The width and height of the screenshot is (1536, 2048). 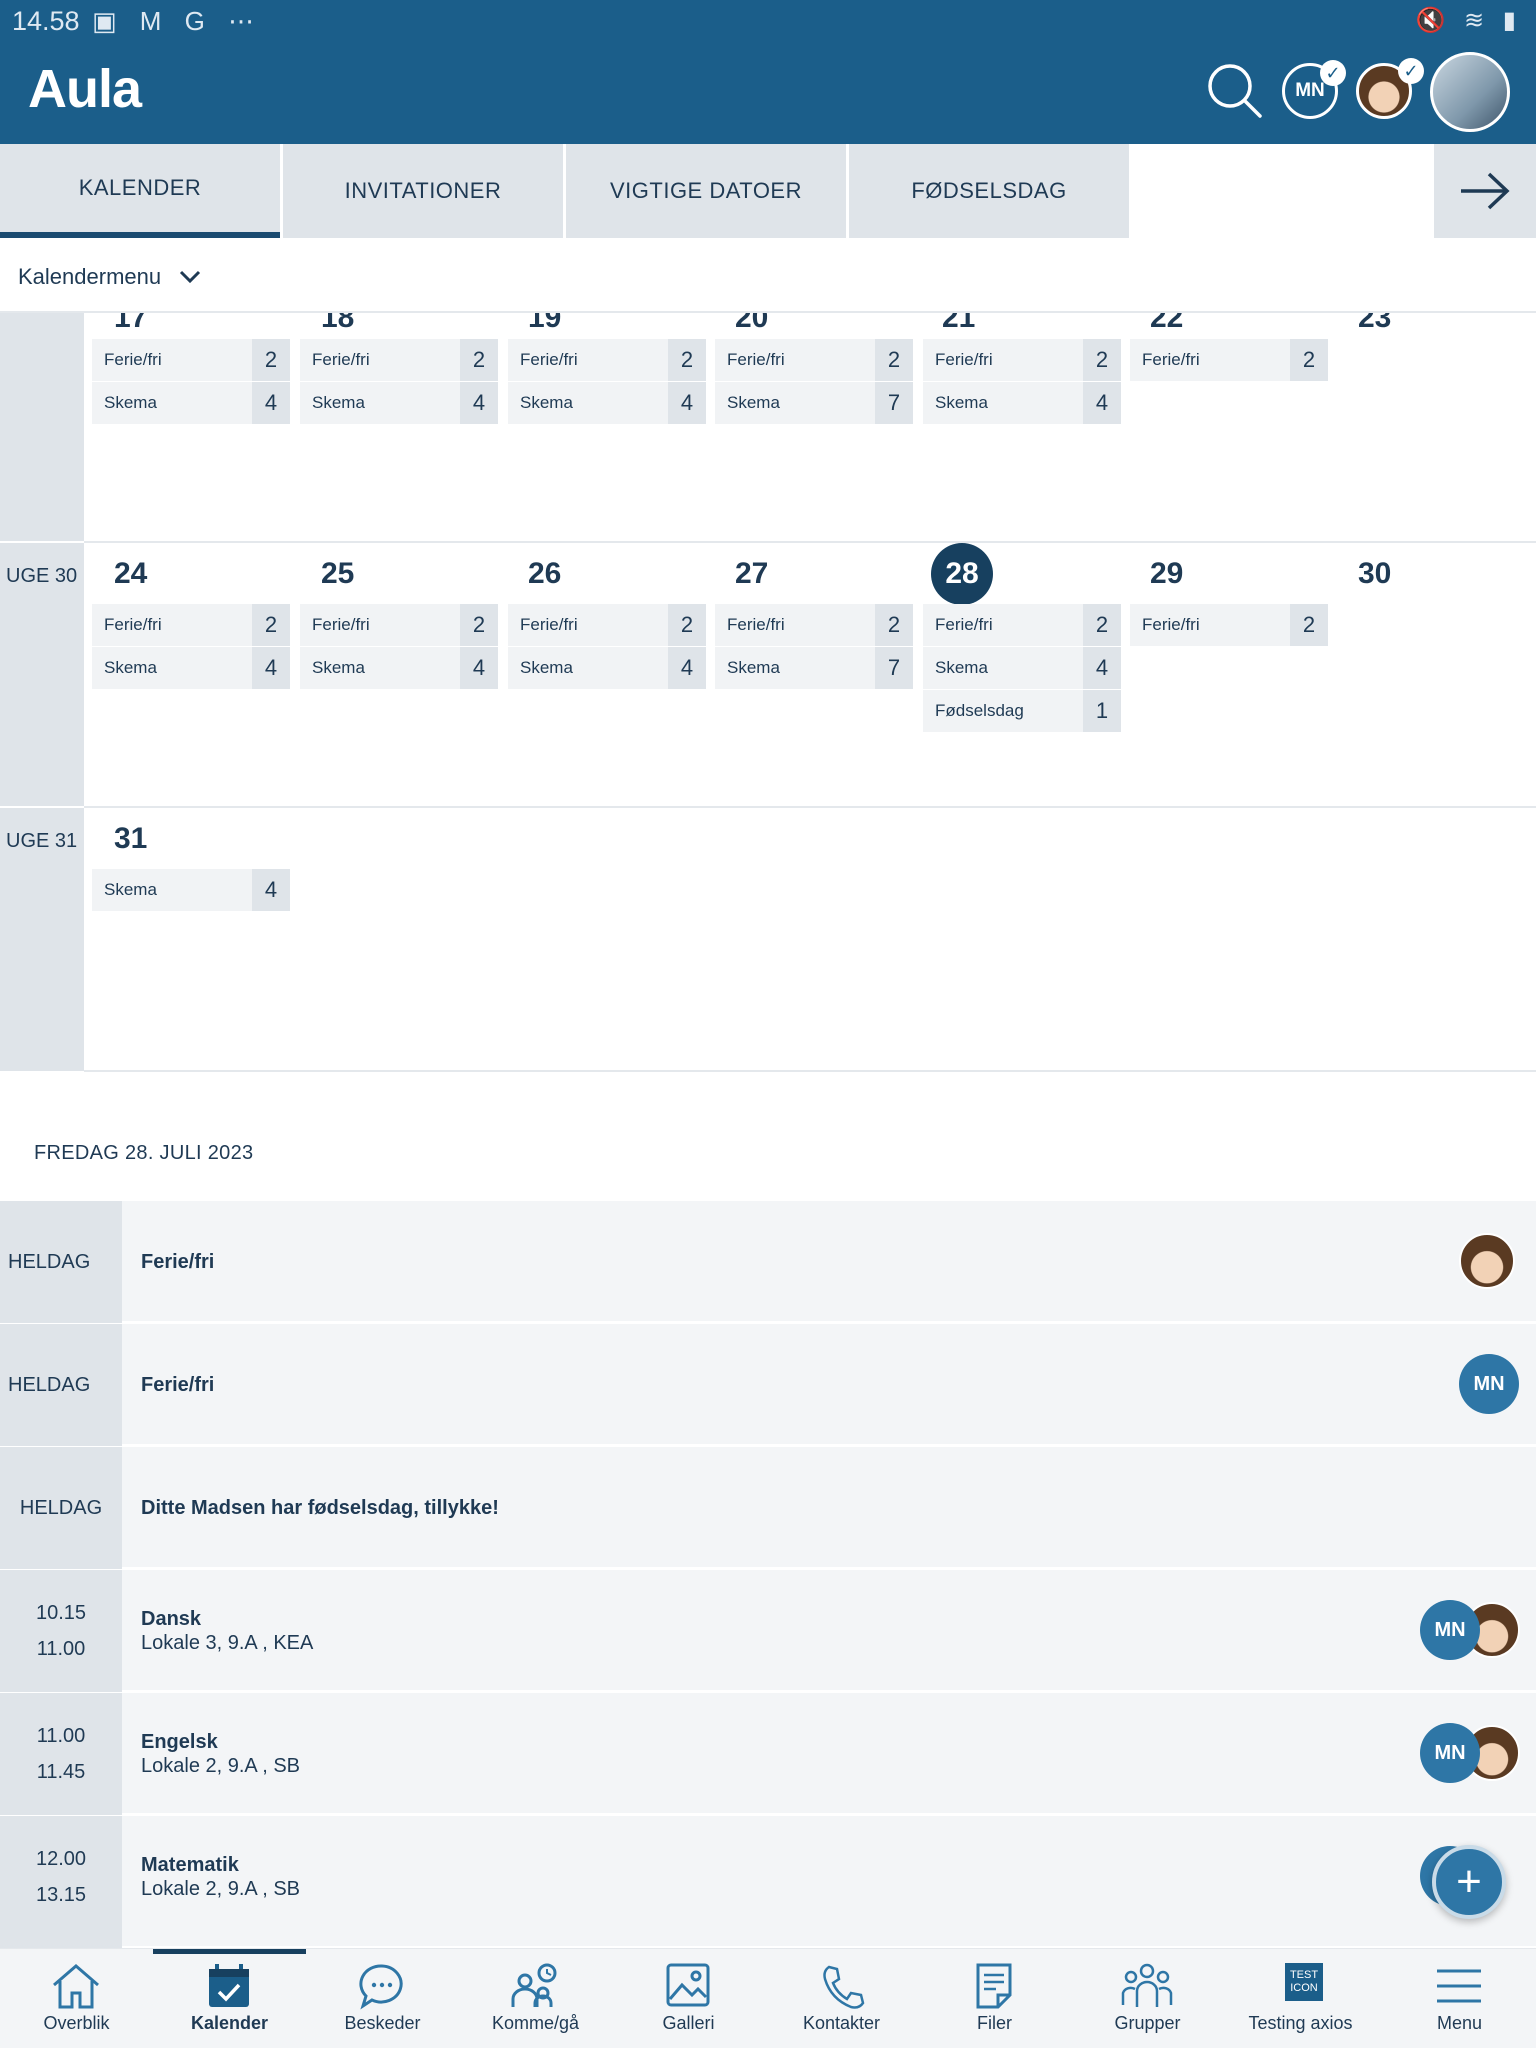 I want to click on day-number: 27, so click(x=751, y=574).